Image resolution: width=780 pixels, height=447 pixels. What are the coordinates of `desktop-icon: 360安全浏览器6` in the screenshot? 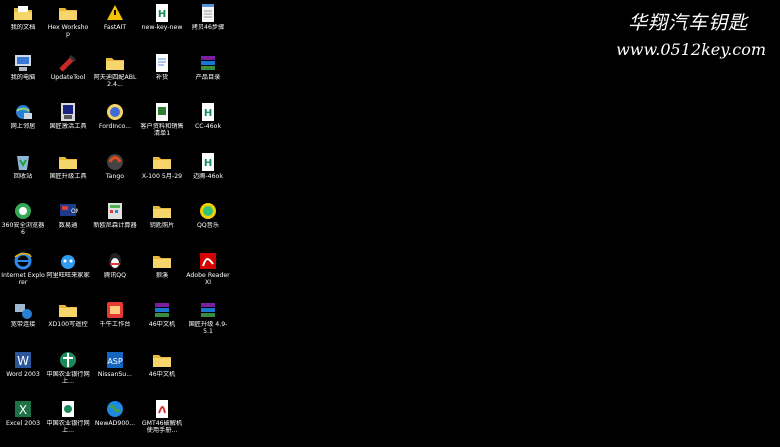 It's located at (23, 222).